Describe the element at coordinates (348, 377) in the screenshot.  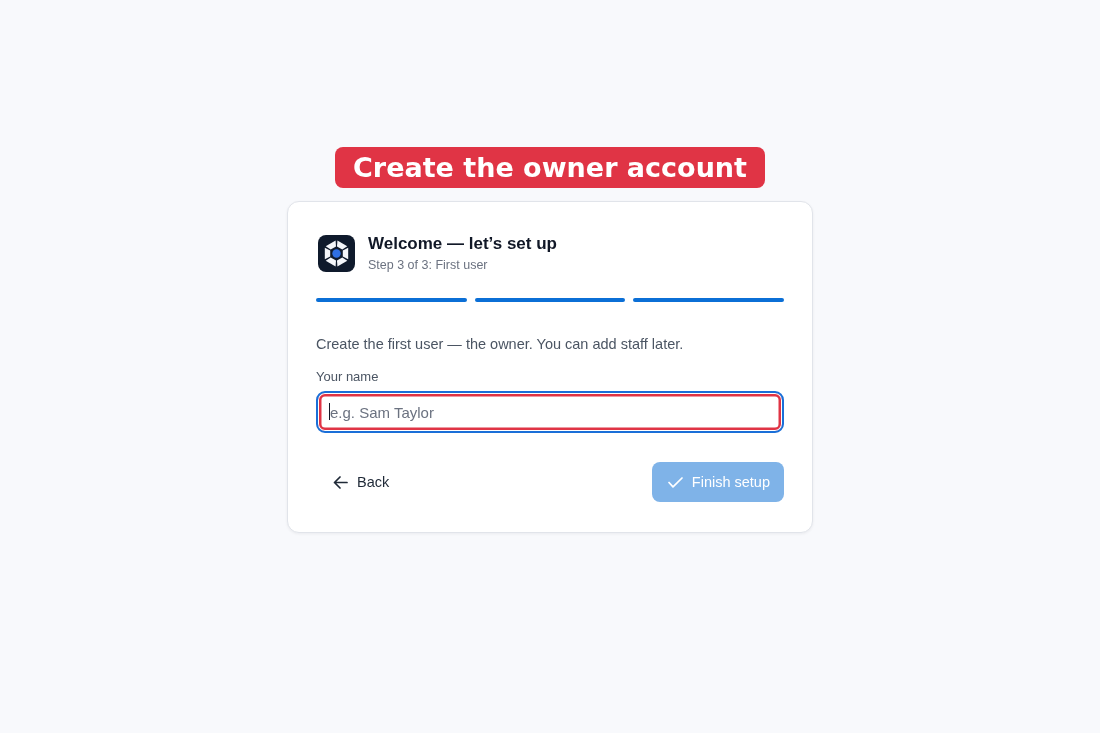
I see `field-label: Your name` at that location.